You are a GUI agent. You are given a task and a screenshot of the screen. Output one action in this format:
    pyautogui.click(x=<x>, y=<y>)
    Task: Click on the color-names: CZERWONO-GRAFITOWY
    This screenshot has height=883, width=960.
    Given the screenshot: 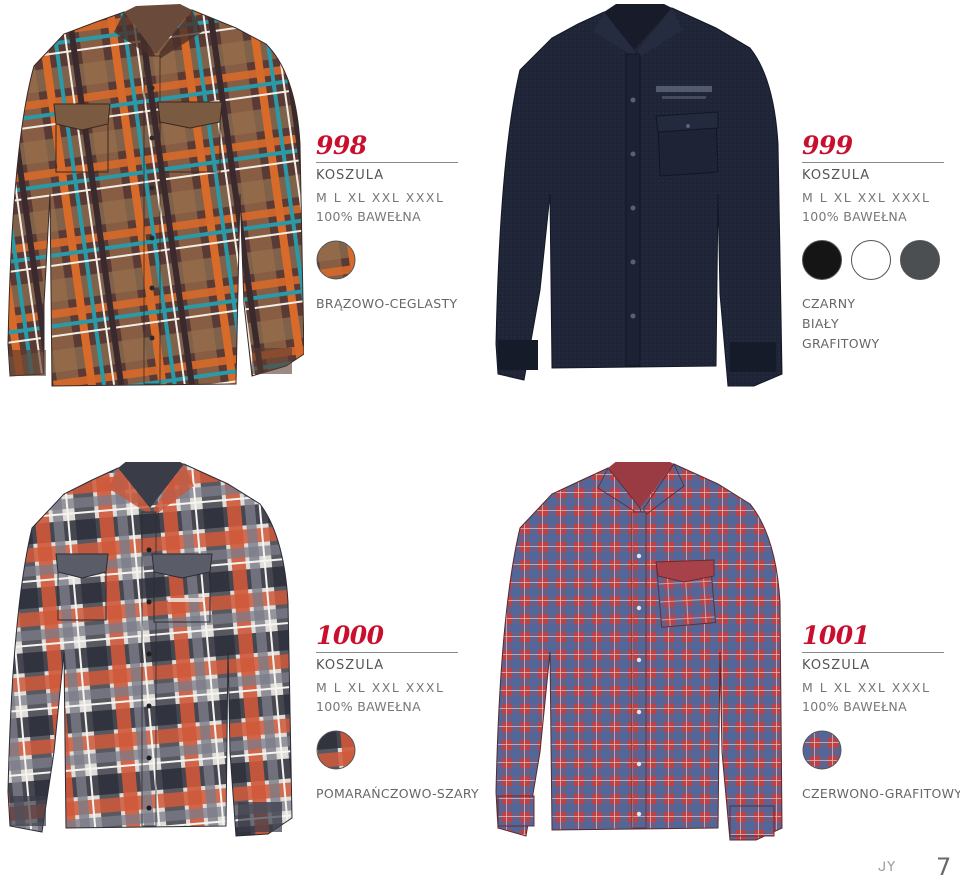 What is the action you would take?
    pyautogui.click(x=881, y=794)
    